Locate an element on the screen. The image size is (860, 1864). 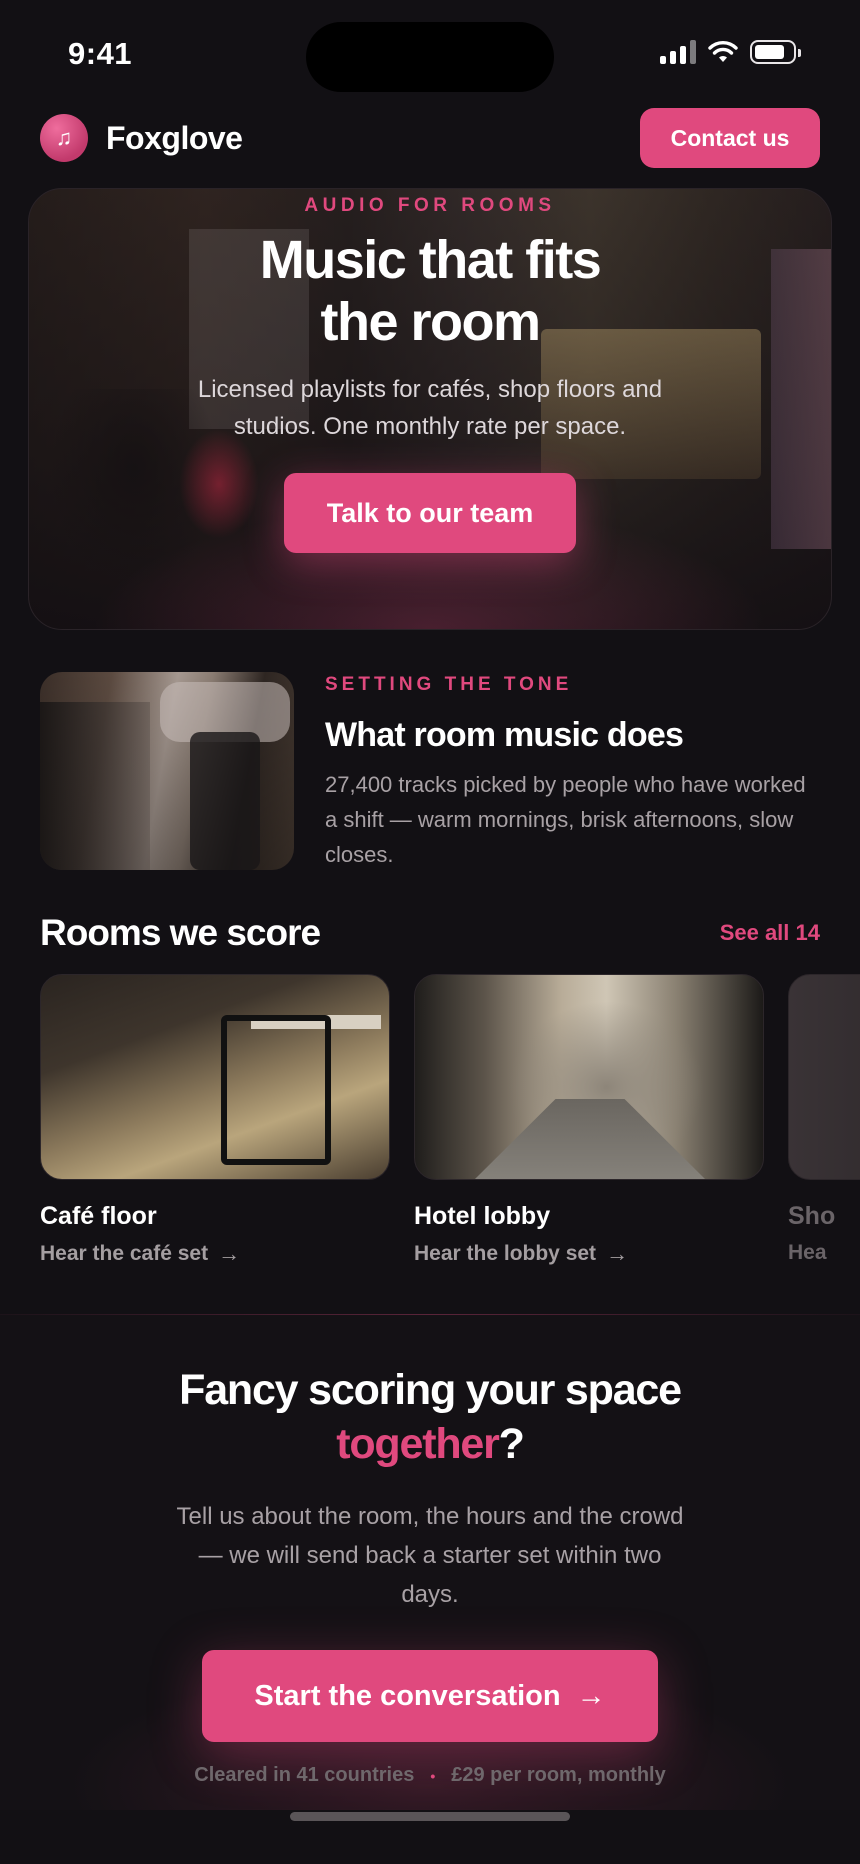
room-name: Sho is located at coordinates (812, 1216).